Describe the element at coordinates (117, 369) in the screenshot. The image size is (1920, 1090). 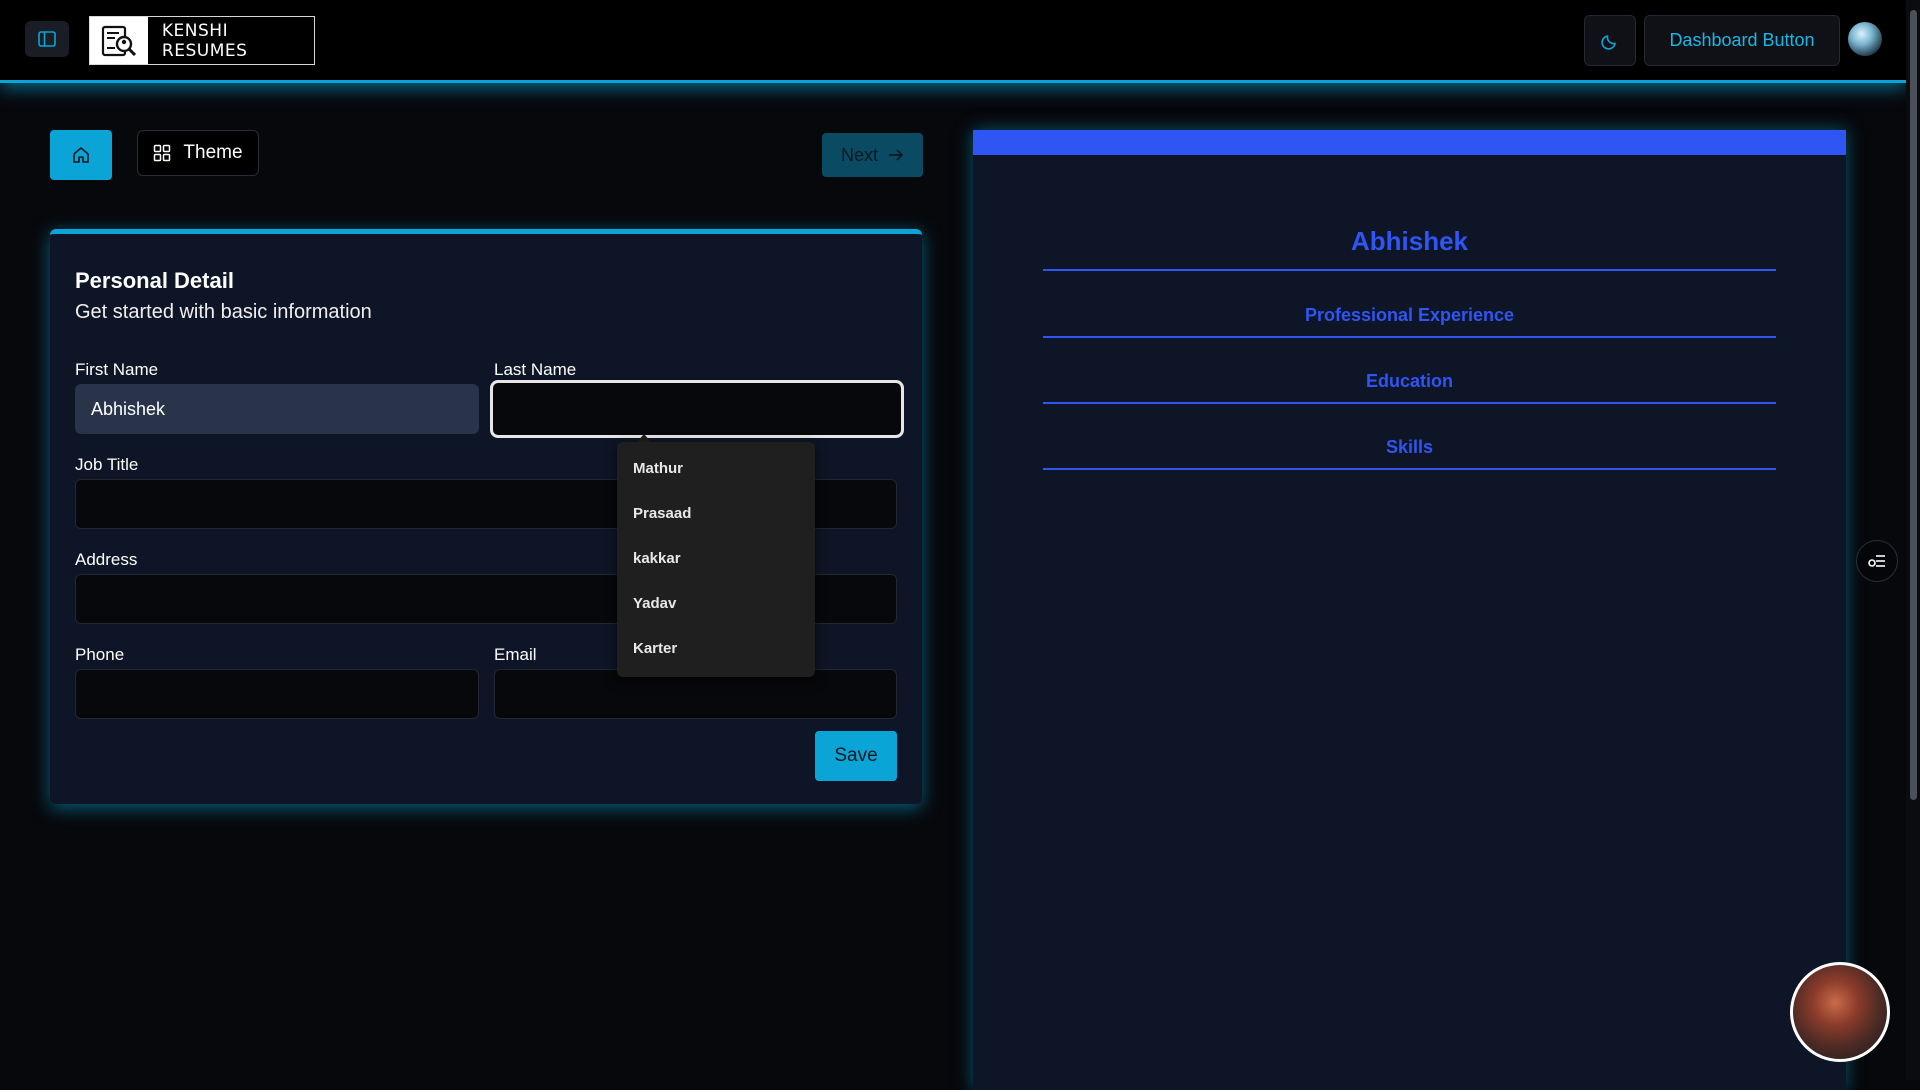
I see `first-name-label: First Name` at that location.